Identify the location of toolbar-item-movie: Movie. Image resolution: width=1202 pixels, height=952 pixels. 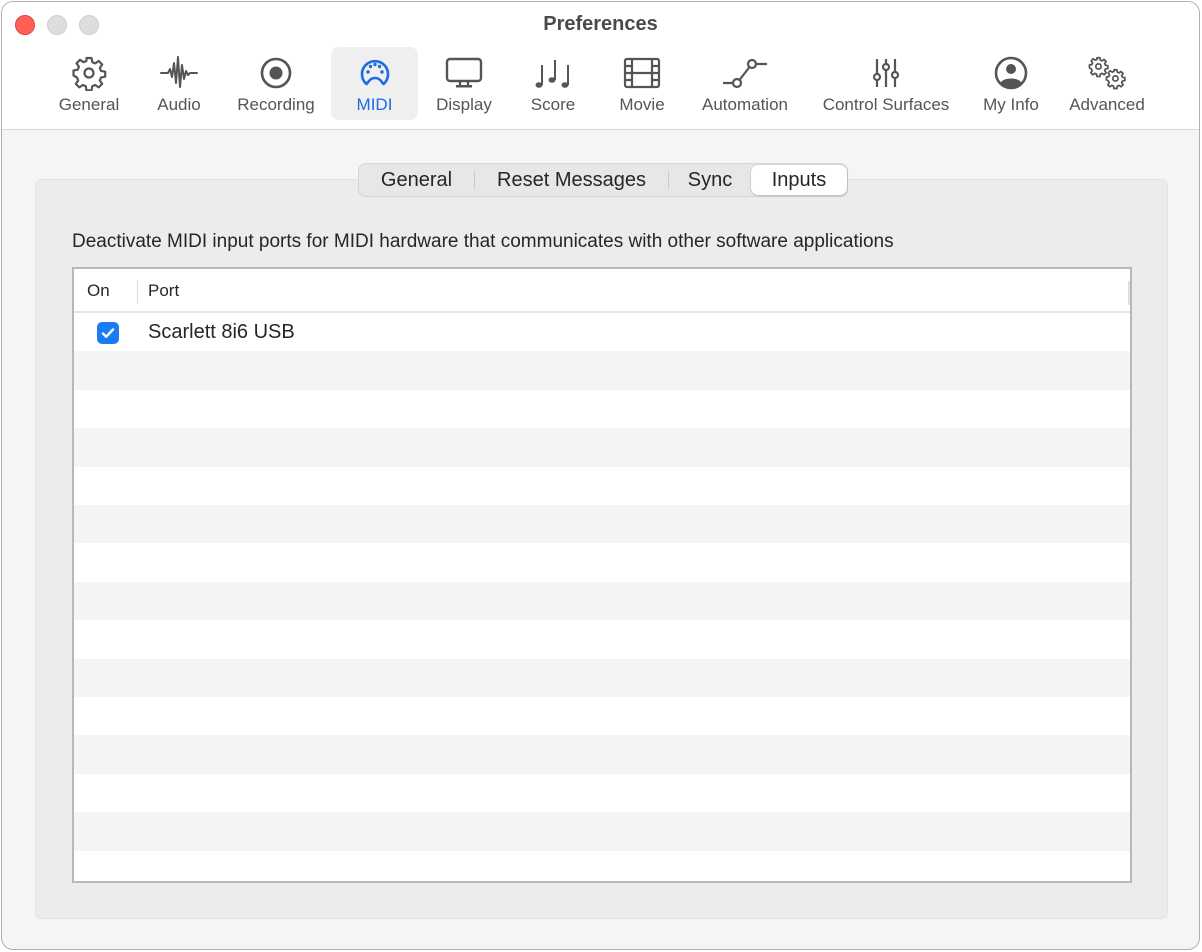
(642, 83).